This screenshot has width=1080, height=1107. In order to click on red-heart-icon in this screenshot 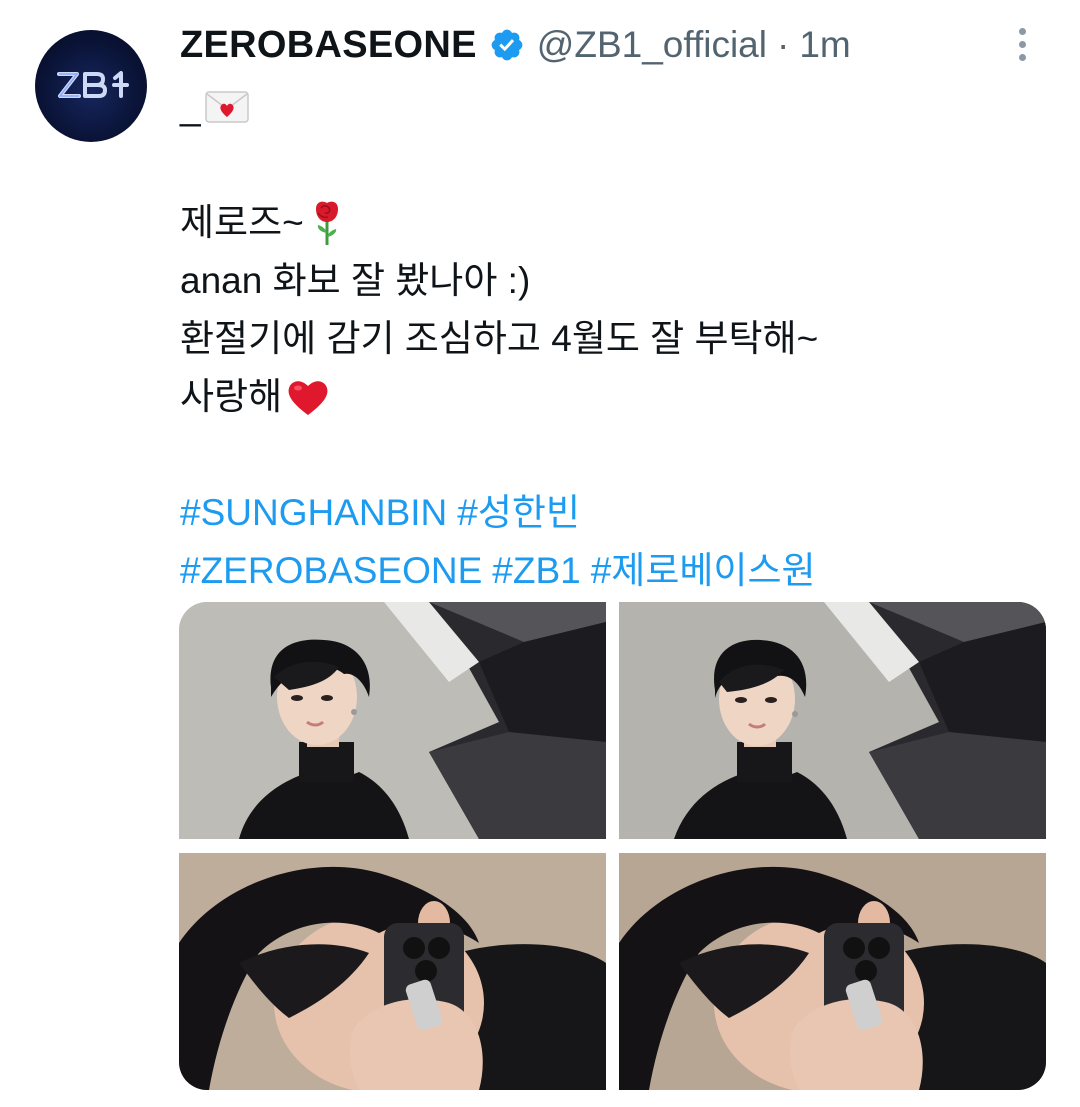, I will do `click(308, 398)`.